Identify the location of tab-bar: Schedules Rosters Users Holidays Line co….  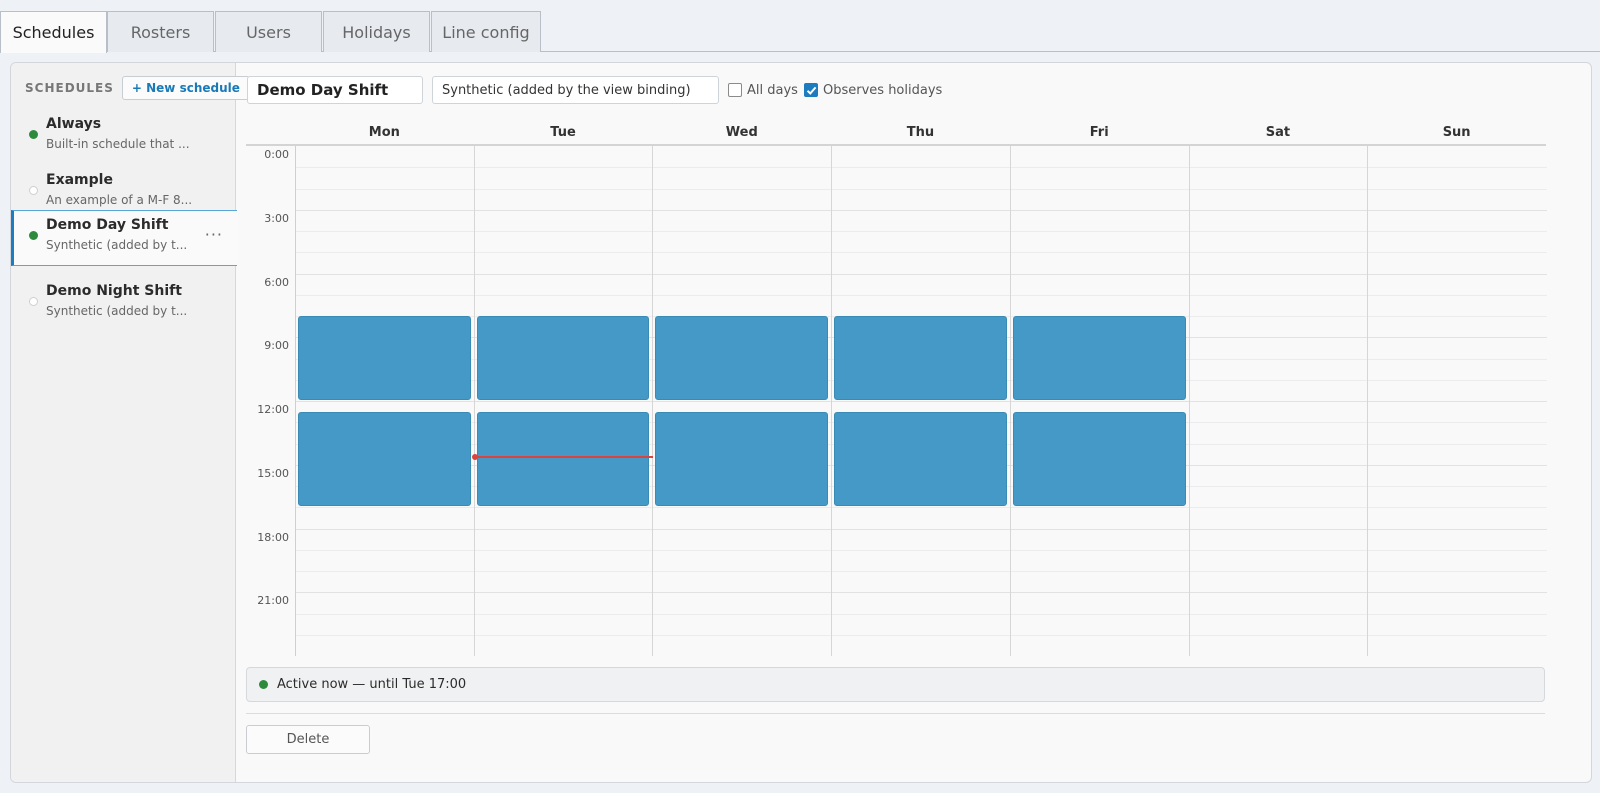
(800, 26).